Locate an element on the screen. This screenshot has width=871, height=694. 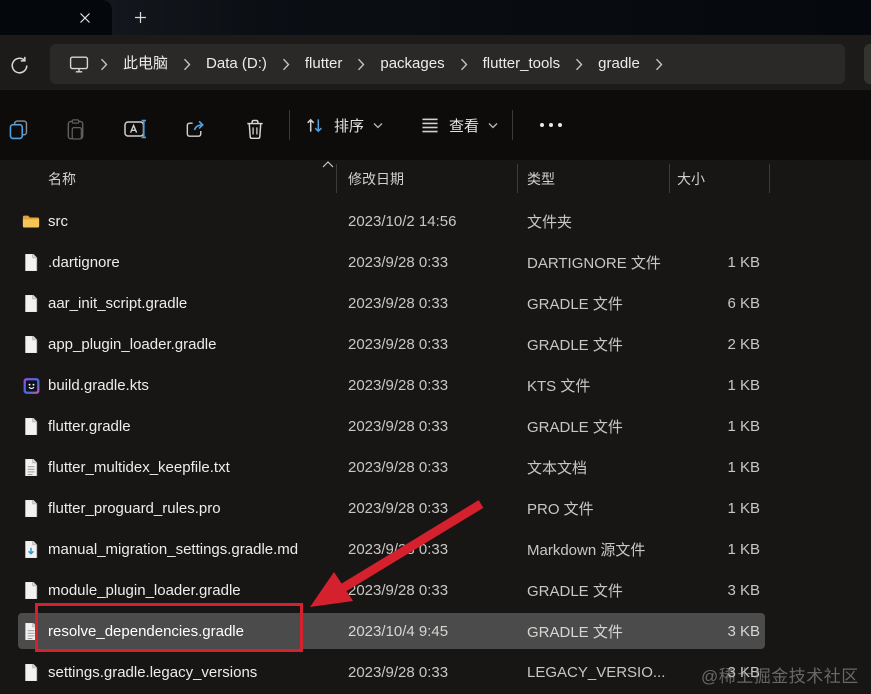
file-type: KTS 文件 is located at coordinates (559, 386).